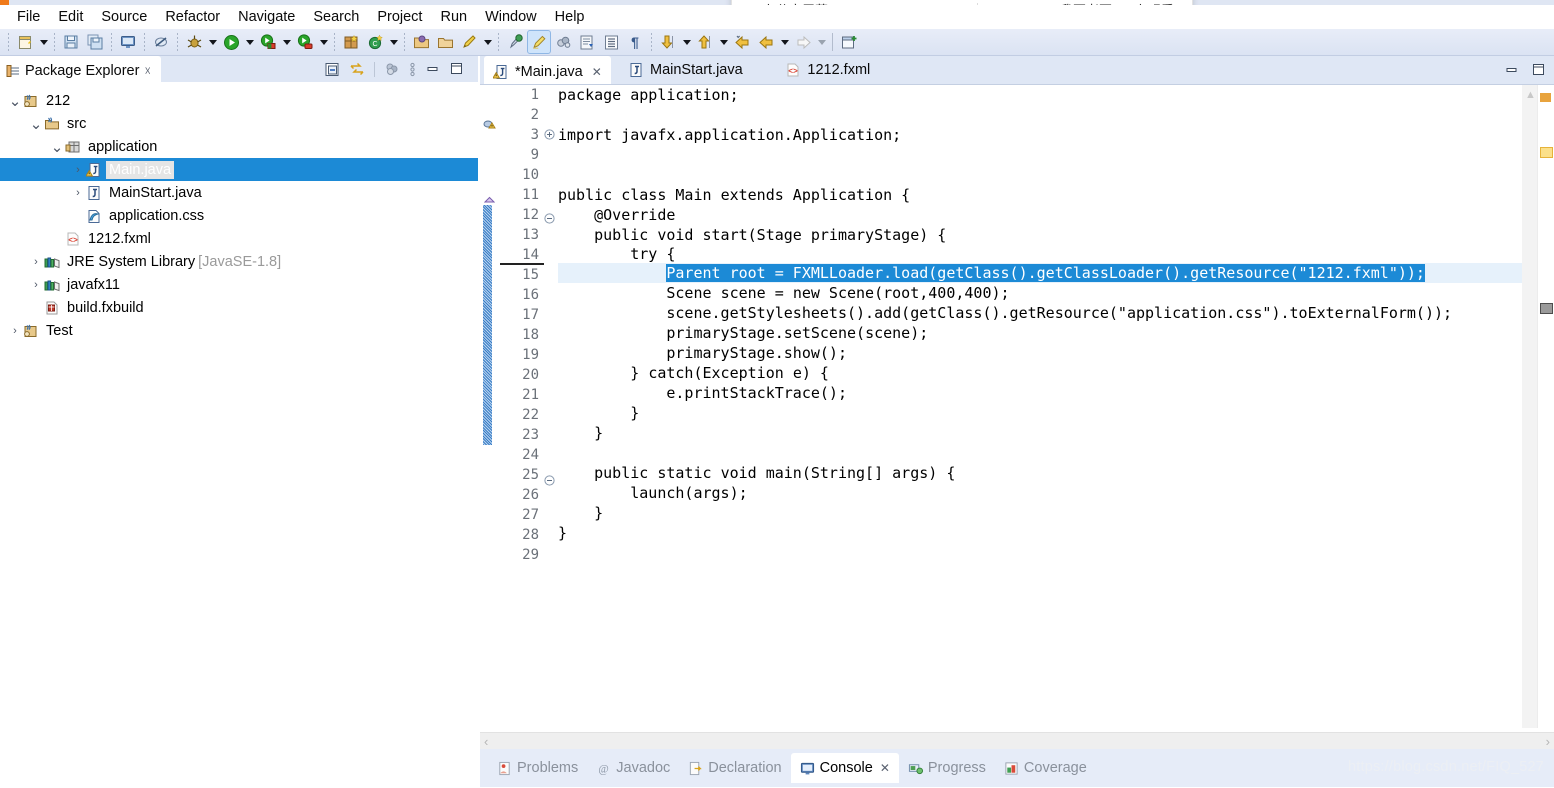 Image resolution: width=1554 pixels, height=788 pixels. Describe the element at coordinates (742, 42) in the screenshot. I see `back-to-icon` at that location.